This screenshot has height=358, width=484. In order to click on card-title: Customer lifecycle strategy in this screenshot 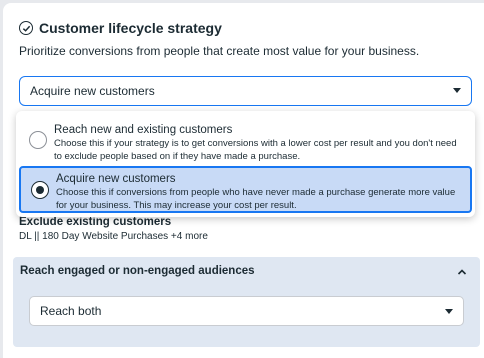, I will do `click(130, 28)`.